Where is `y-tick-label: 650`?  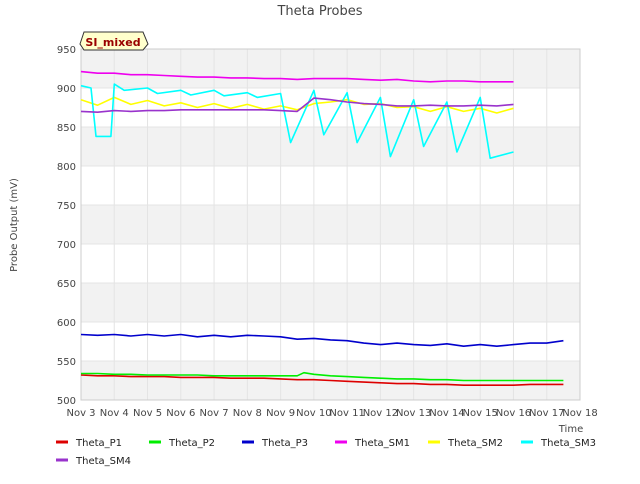 y-tick-label: 650 is located at coordinates (66, 284).